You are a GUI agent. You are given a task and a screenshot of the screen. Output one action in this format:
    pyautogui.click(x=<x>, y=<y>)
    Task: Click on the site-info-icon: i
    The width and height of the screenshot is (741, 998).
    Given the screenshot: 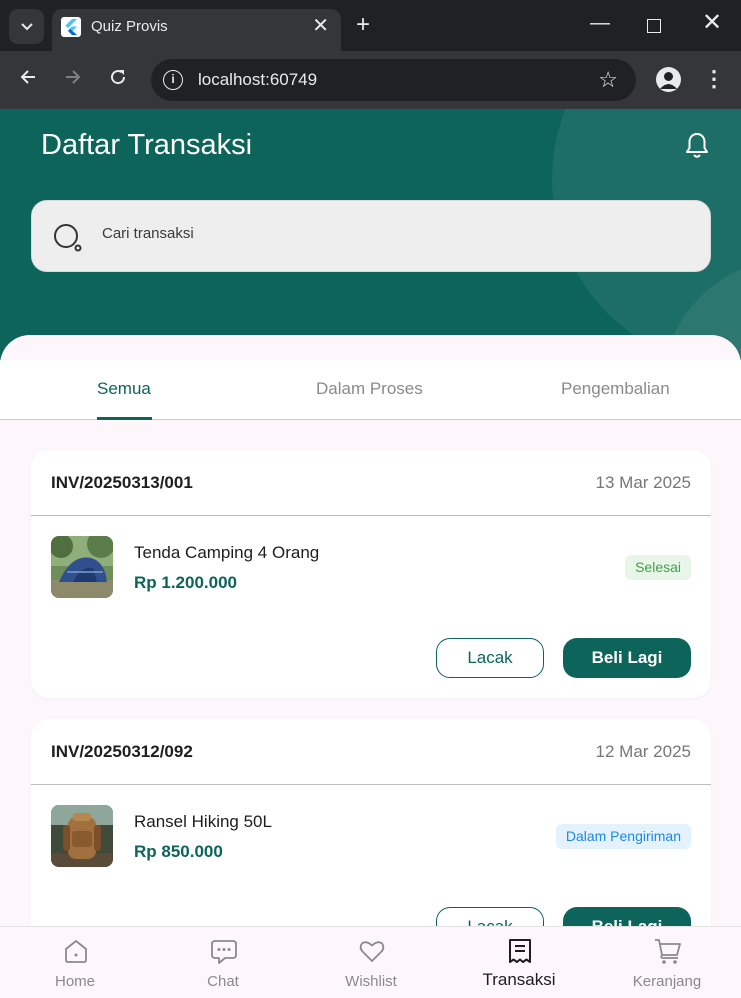 What is the action you would take?
    pyautogui.click(x=173, y=80)
    